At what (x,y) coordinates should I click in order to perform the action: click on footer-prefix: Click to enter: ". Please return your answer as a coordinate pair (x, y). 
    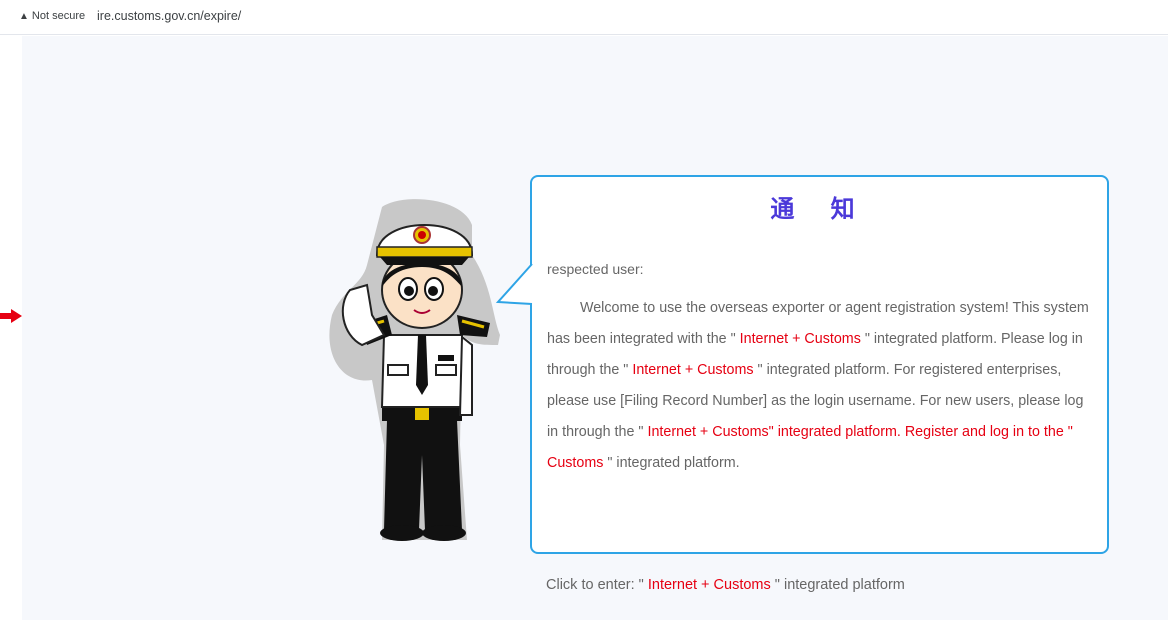
    Looking at the image, I should click on (597, 585).